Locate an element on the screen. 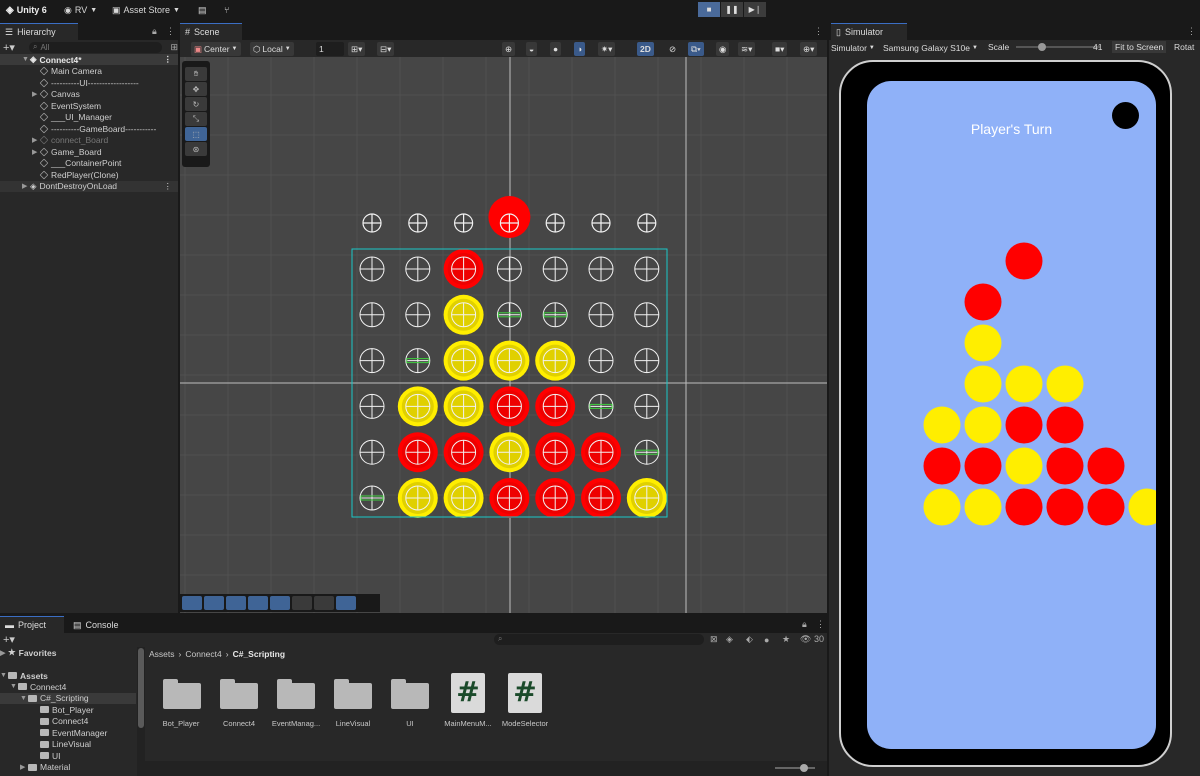  hierarchy-item: Main Camera is located at coordinates (51, 71).